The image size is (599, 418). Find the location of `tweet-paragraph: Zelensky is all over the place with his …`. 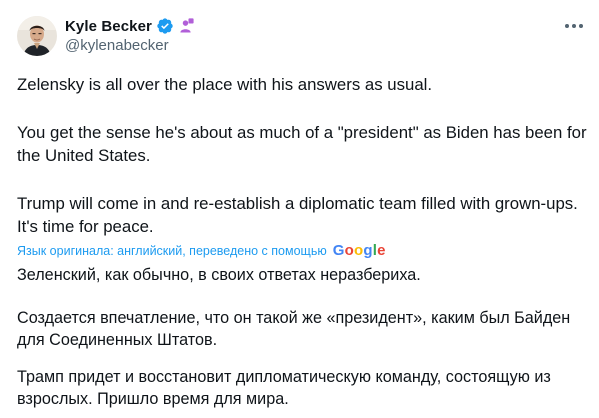

tweet-paragraph: Zelensky is all over the place with his … is located at coordinates (225, 84).